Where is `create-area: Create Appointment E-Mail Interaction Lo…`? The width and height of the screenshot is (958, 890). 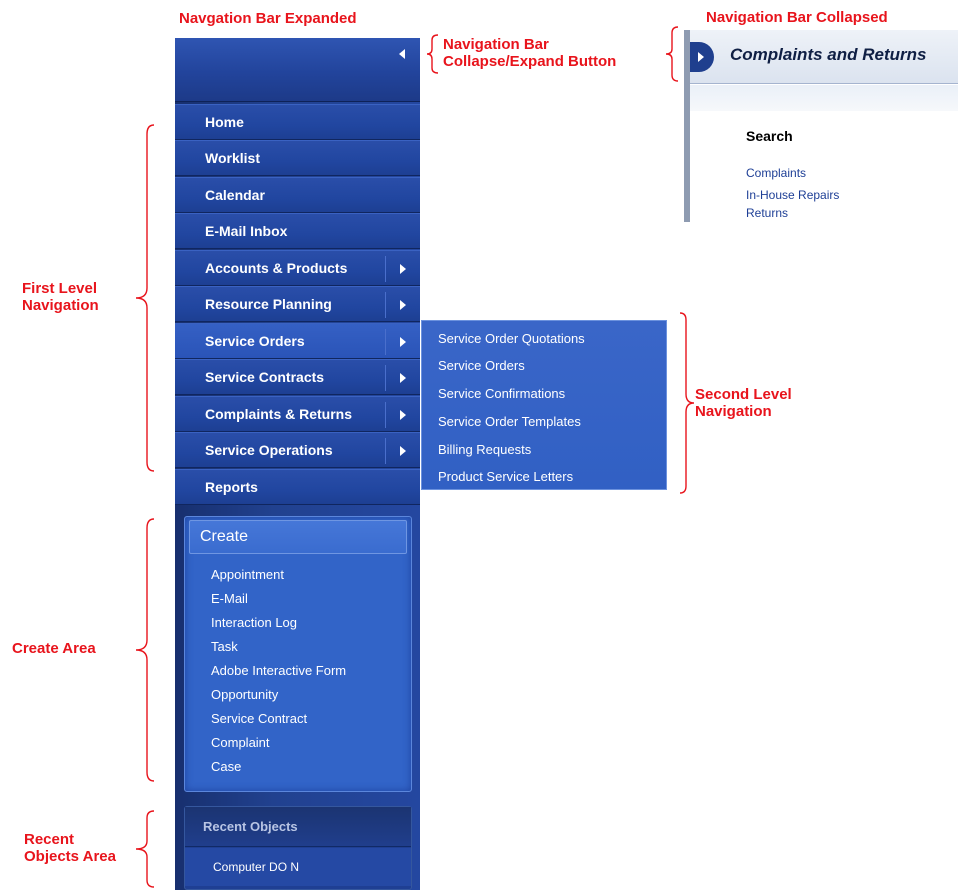
create-area: Create Appointment E-Mail Interaction Lo… is located at coordinates (298, 654).